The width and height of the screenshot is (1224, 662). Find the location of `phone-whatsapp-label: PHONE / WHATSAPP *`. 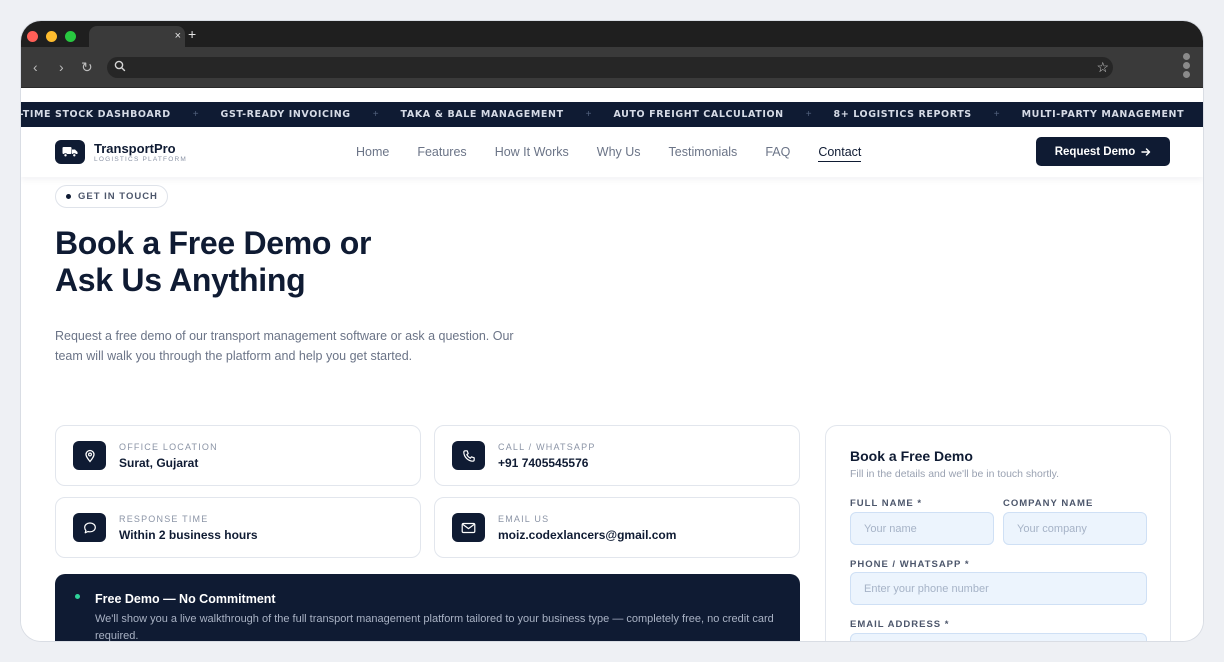

phone-whatsapp-label: PHONE / WHATSAPP * is located at coordinates (910, 564).